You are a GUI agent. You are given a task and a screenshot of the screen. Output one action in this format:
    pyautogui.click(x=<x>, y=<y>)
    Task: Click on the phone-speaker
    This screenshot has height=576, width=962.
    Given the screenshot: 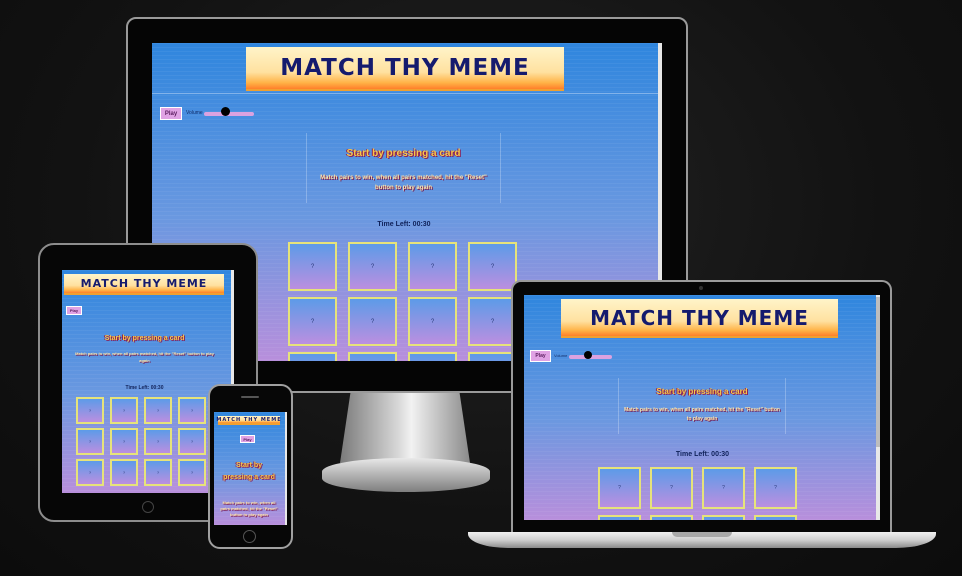 What is the action you would take?
    pyautogui.click(x=250, y=397)
    